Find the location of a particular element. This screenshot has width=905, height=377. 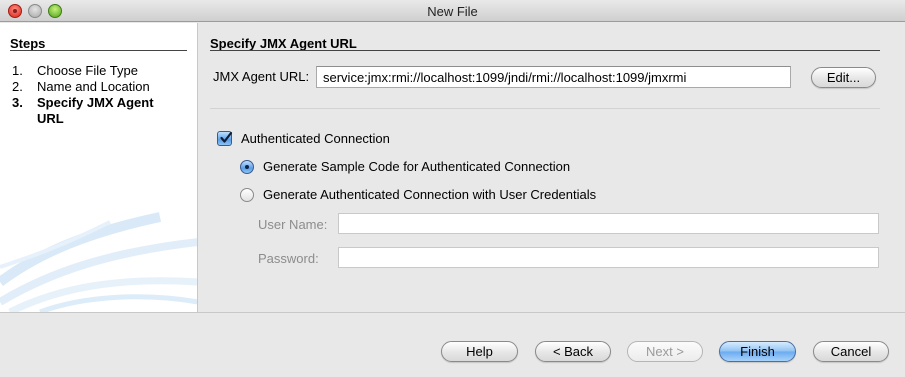

section-divider is located at coordinates (545, 50).